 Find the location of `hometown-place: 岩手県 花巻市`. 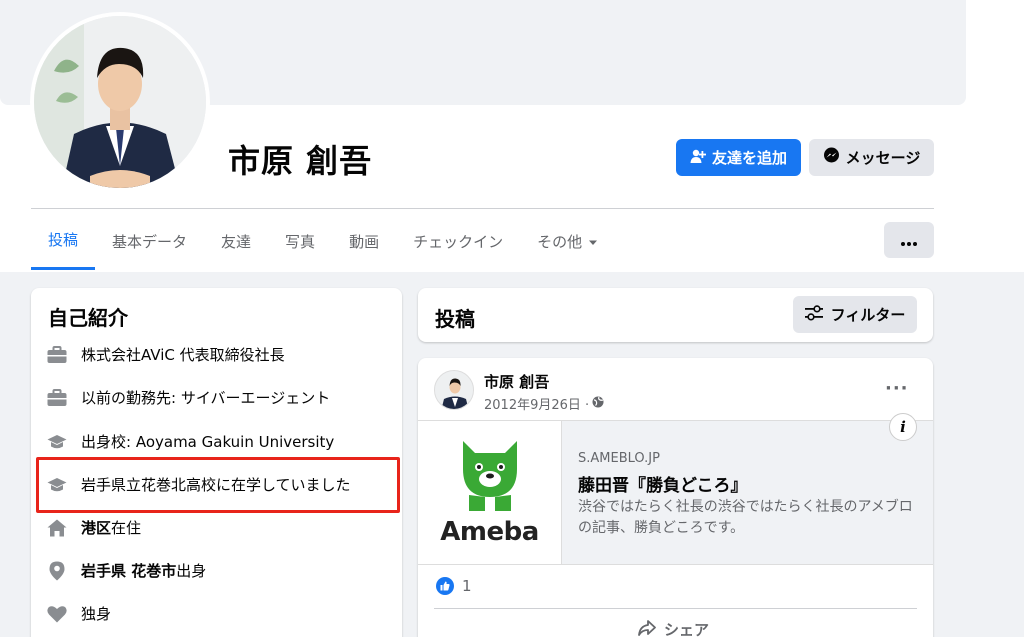

hometown-place: 岩手県 花巻市 is located at coordinates (128, 571).